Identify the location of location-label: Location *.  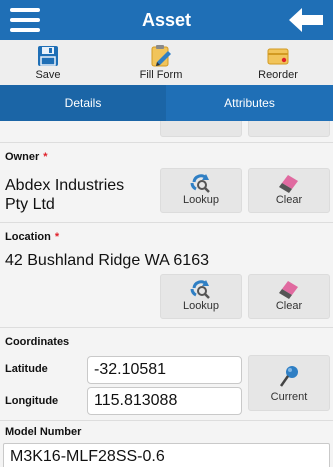
(32, 237).